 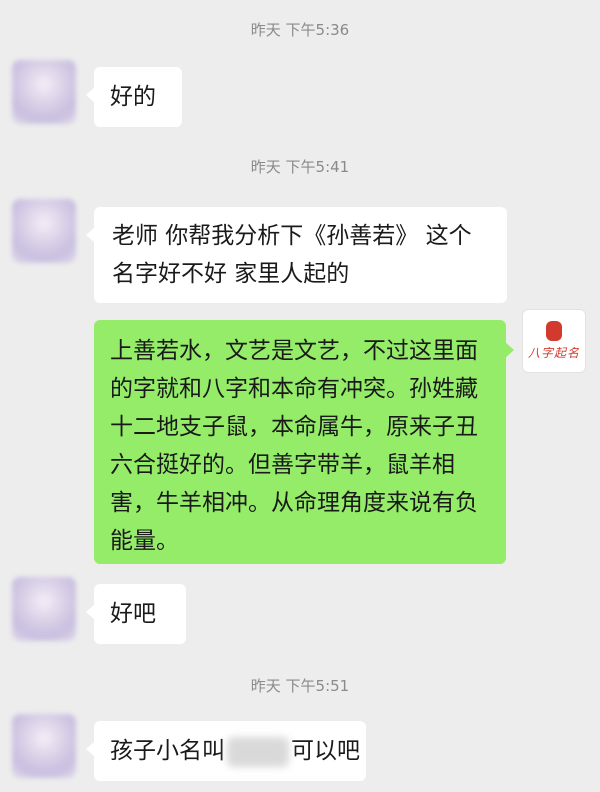 I want to click on message-bubble-incoming: 孩子小名叫 可以吧, so click(x=226, y=751).